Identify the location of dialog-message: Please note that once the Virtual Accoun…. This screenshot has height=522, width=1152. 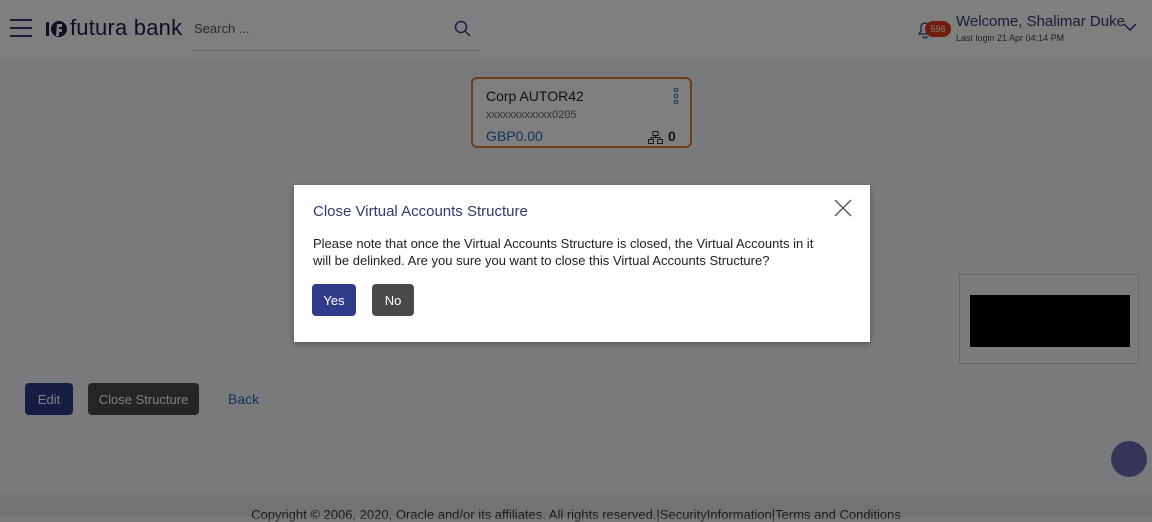
(573, 252).